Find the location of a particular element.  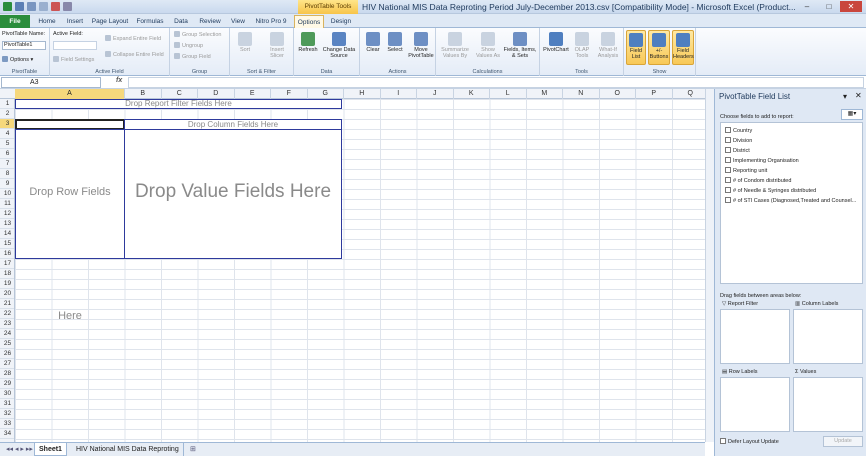

row-header-34: 34 is located at coordinates (7, 434).